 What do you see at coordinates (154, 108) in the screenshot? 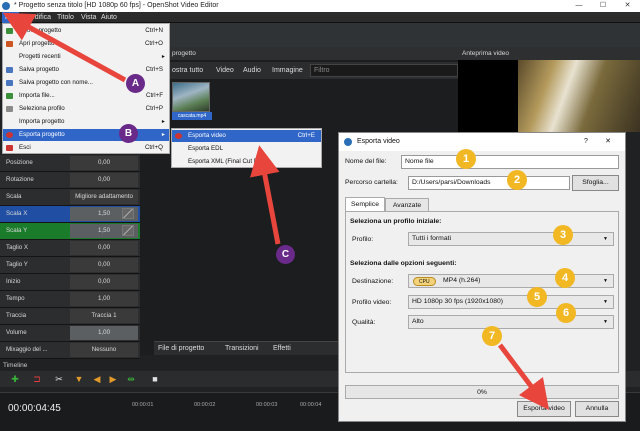
I see `menu-item-shortcut: Ctrl+P` at bounding box center [154, 108].